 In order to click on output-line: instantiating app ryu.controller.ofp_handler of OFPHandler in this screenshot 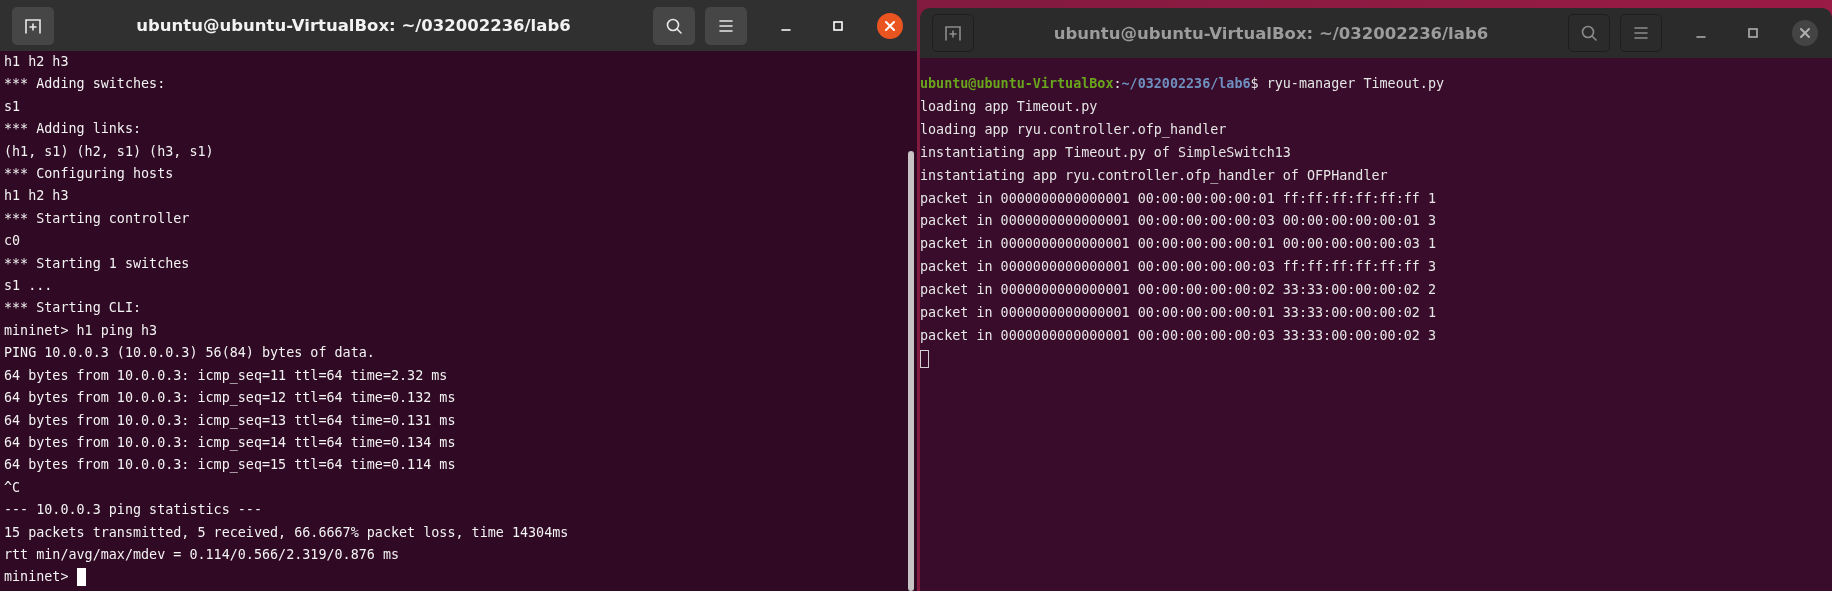, I will do `click(1154, 175)`.